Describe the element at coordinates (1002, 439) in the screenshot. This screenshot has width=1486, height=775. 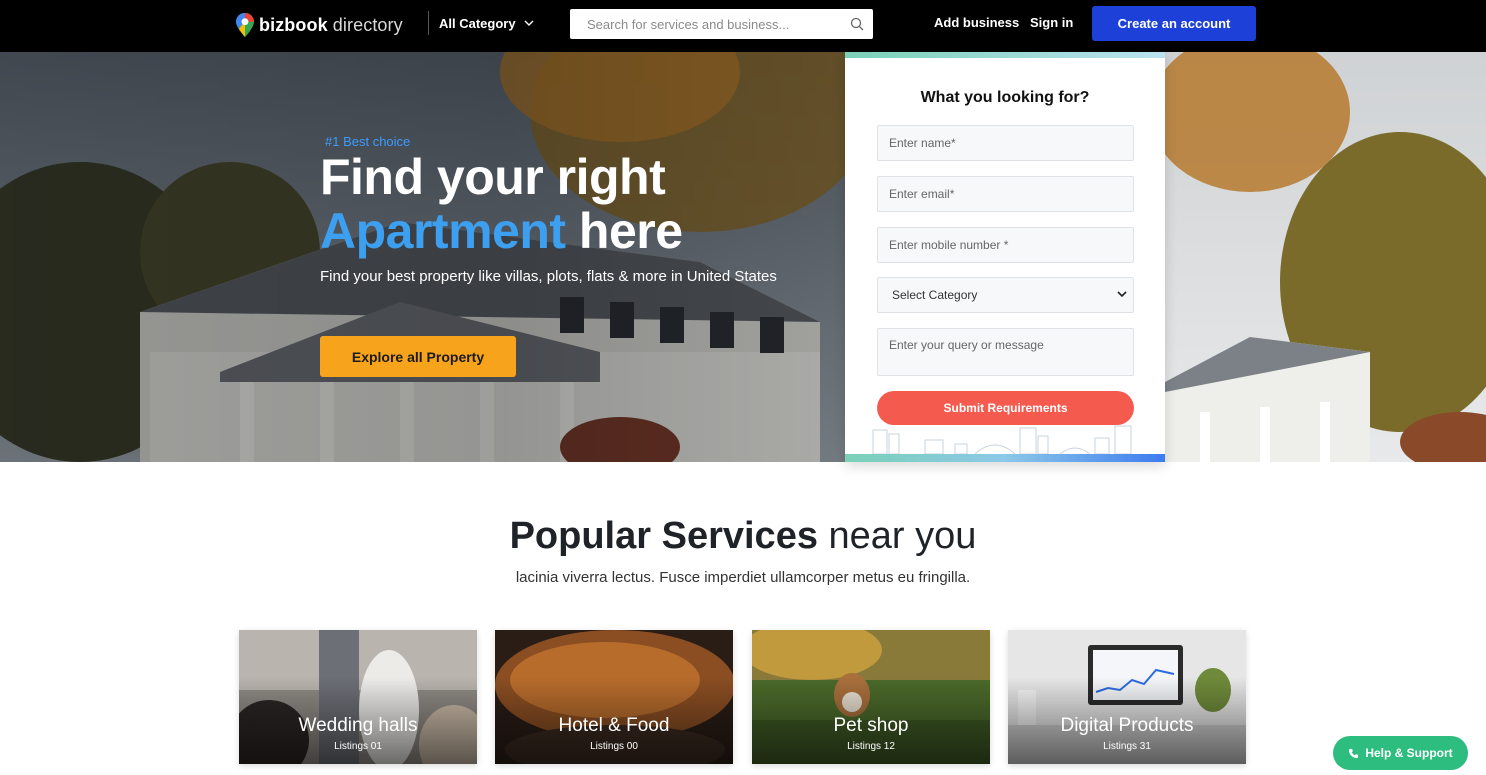
I see `city-skyline-decoration` at that location.